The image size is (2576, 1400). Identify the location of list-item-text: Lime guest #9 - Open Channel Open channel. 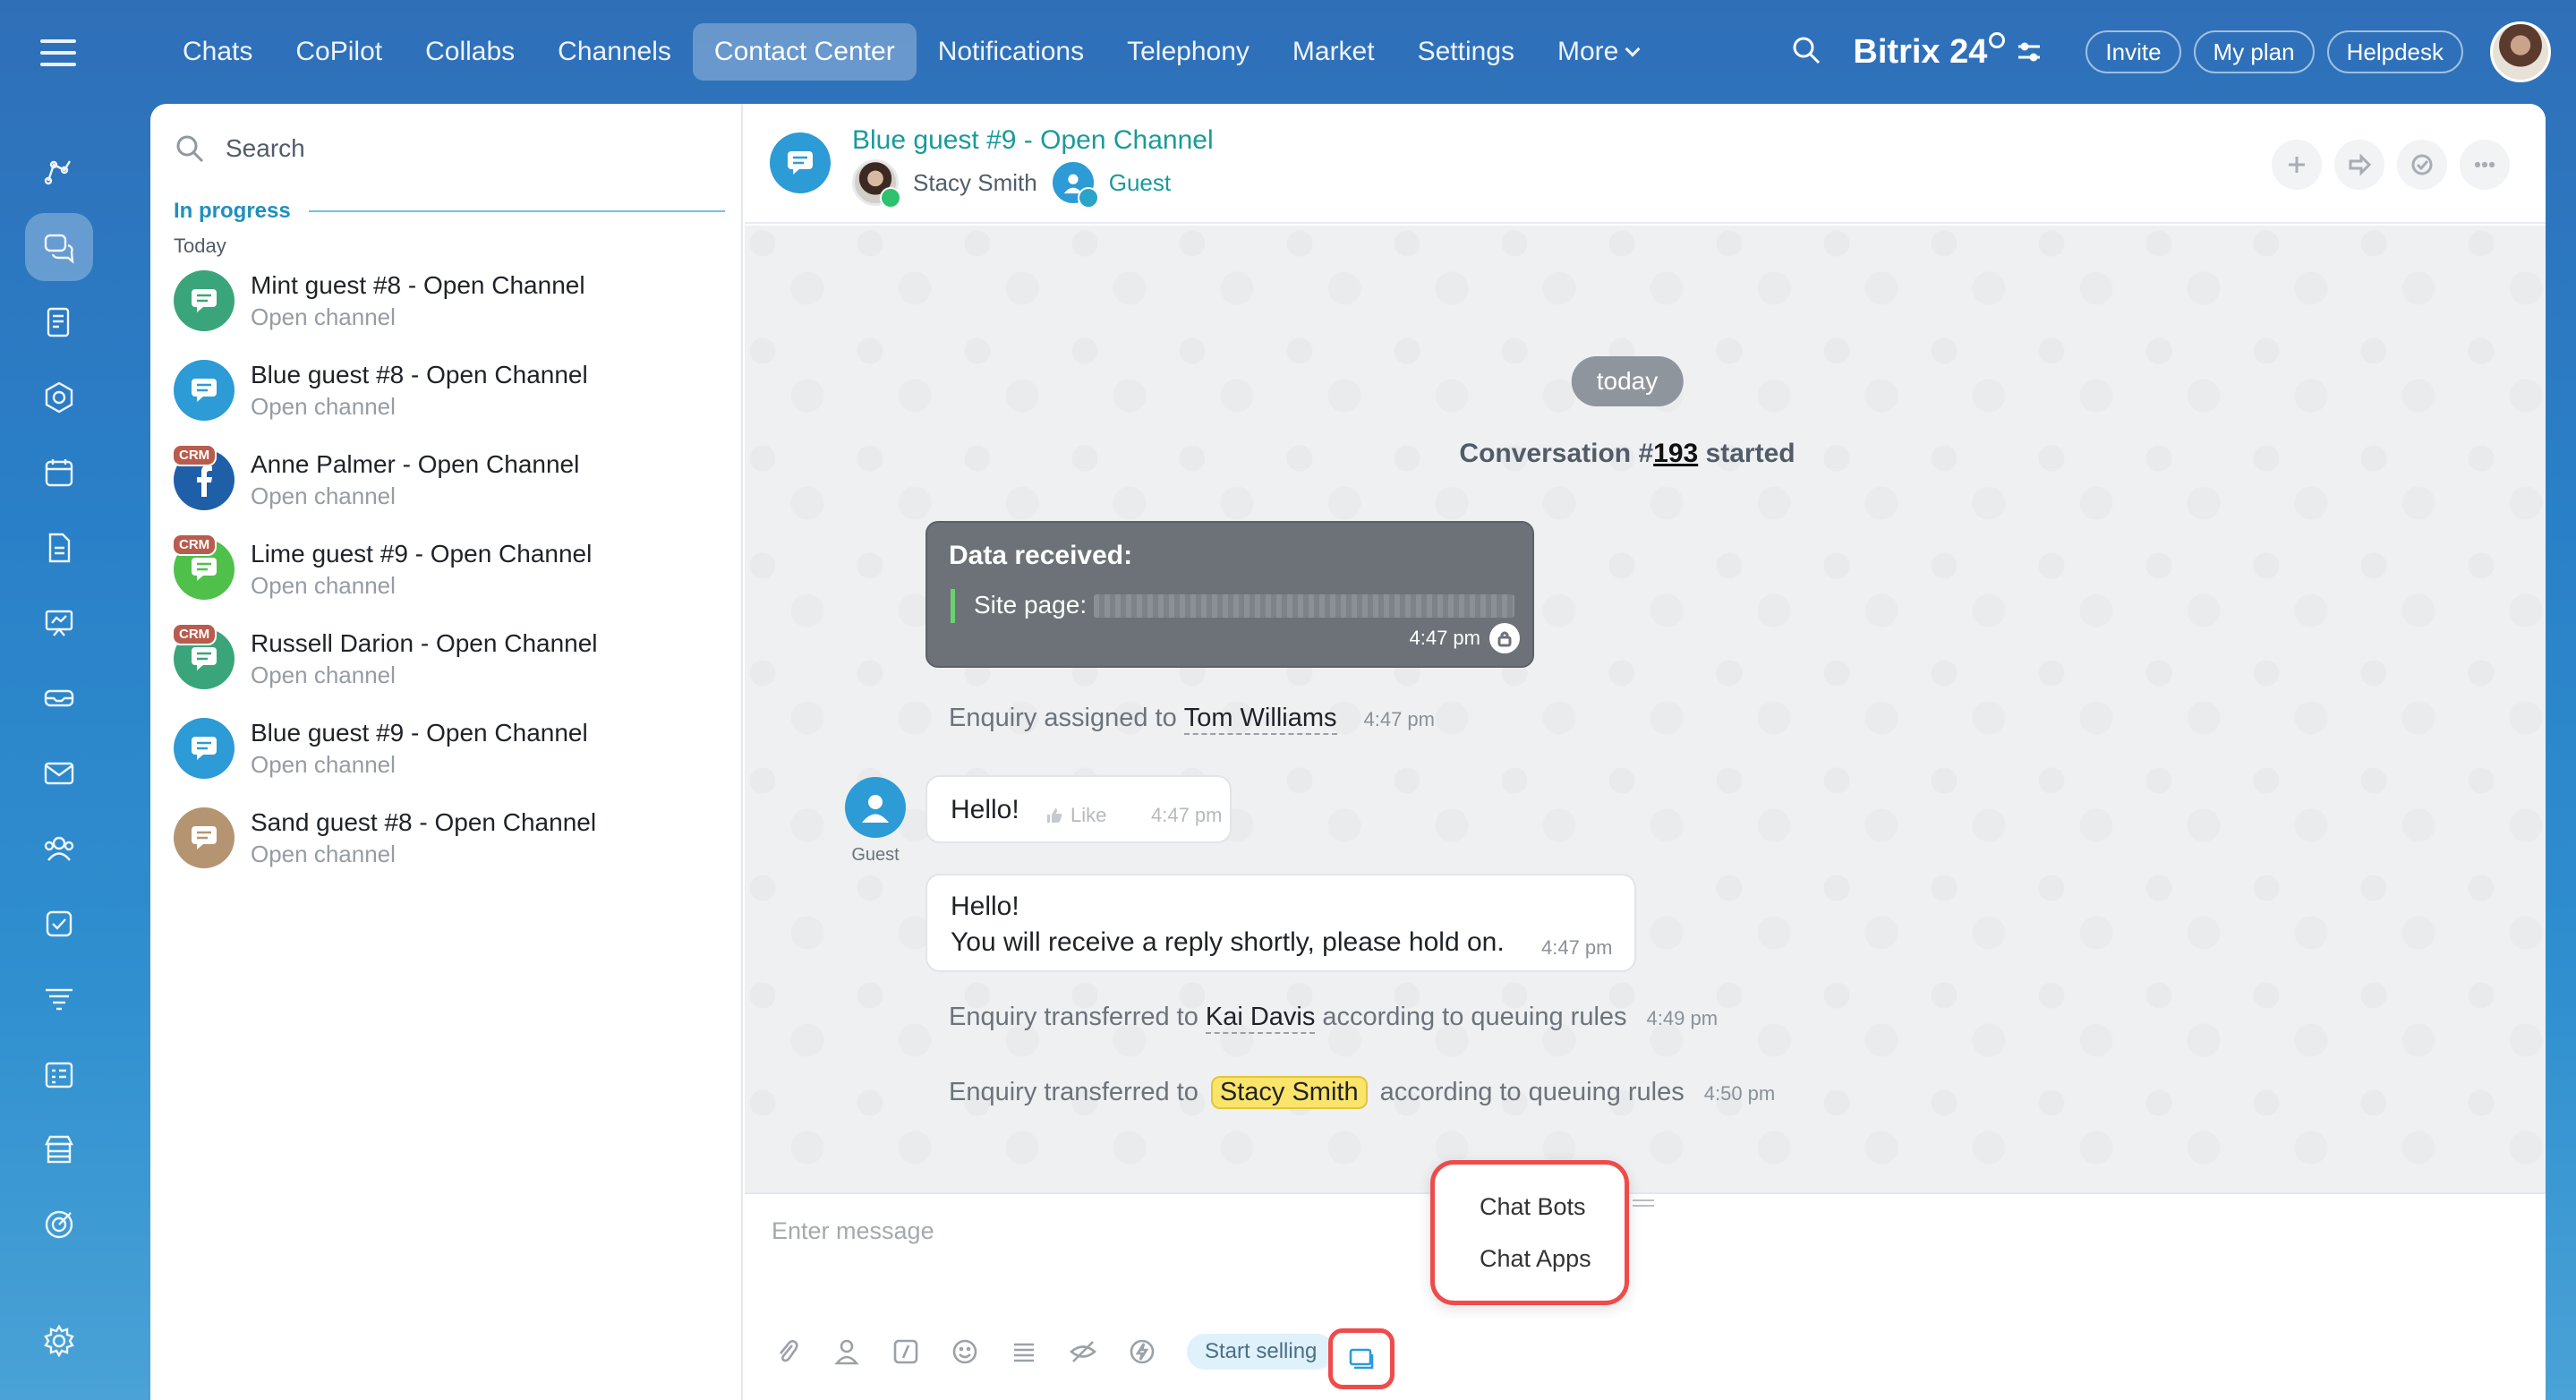
(421, 570).